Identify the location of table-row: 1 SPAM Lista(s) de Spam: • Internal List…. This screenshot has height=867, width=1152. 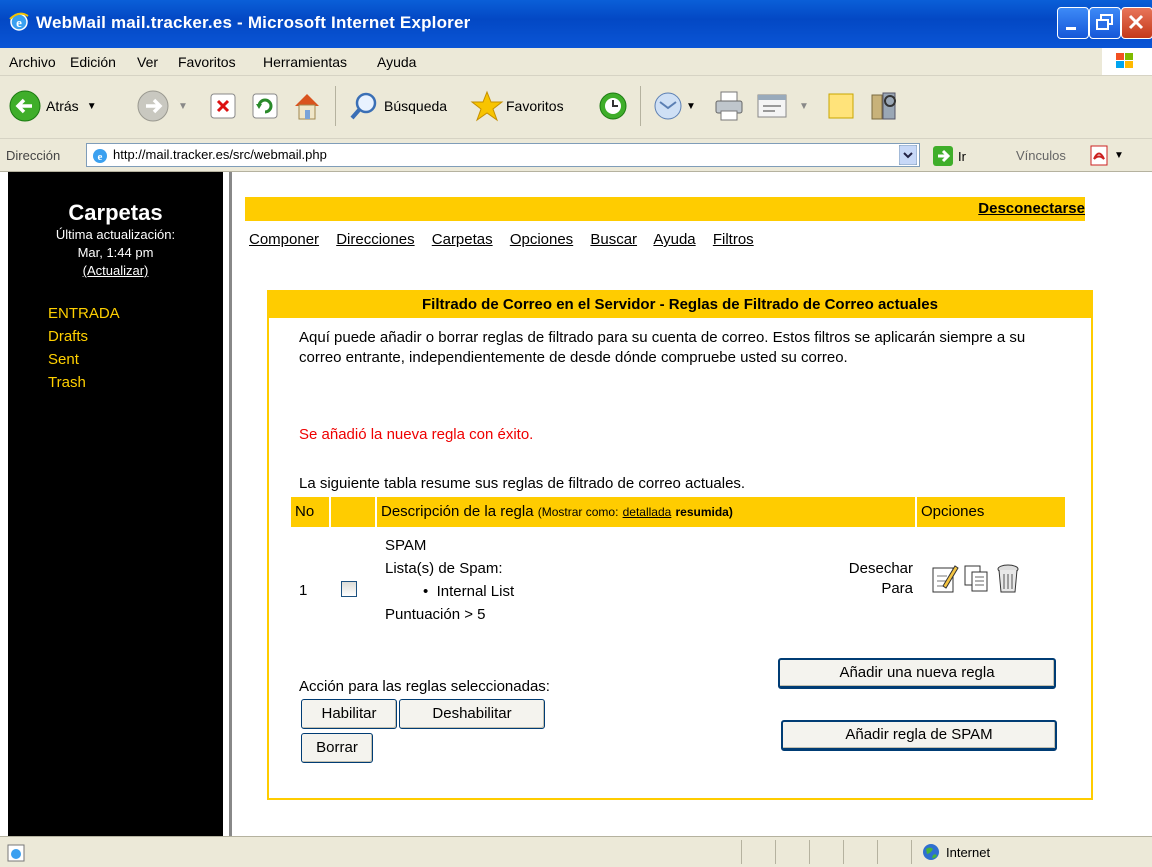
(678, 584).